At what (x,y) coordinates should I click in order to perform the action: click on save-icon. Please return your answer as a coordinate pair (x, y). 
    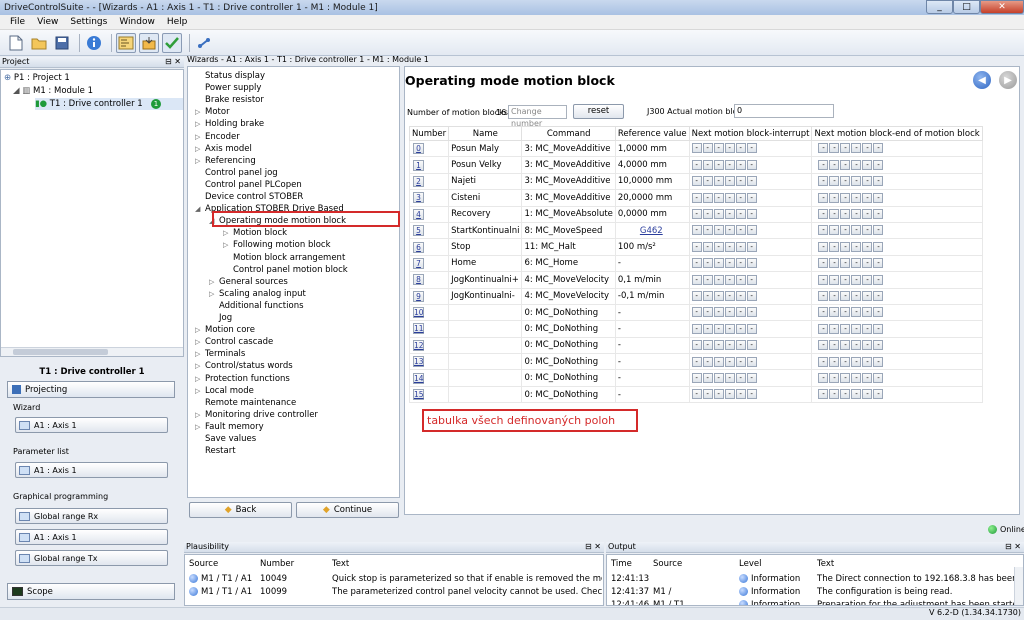
    Looking at the image, I should click on (62, 43).